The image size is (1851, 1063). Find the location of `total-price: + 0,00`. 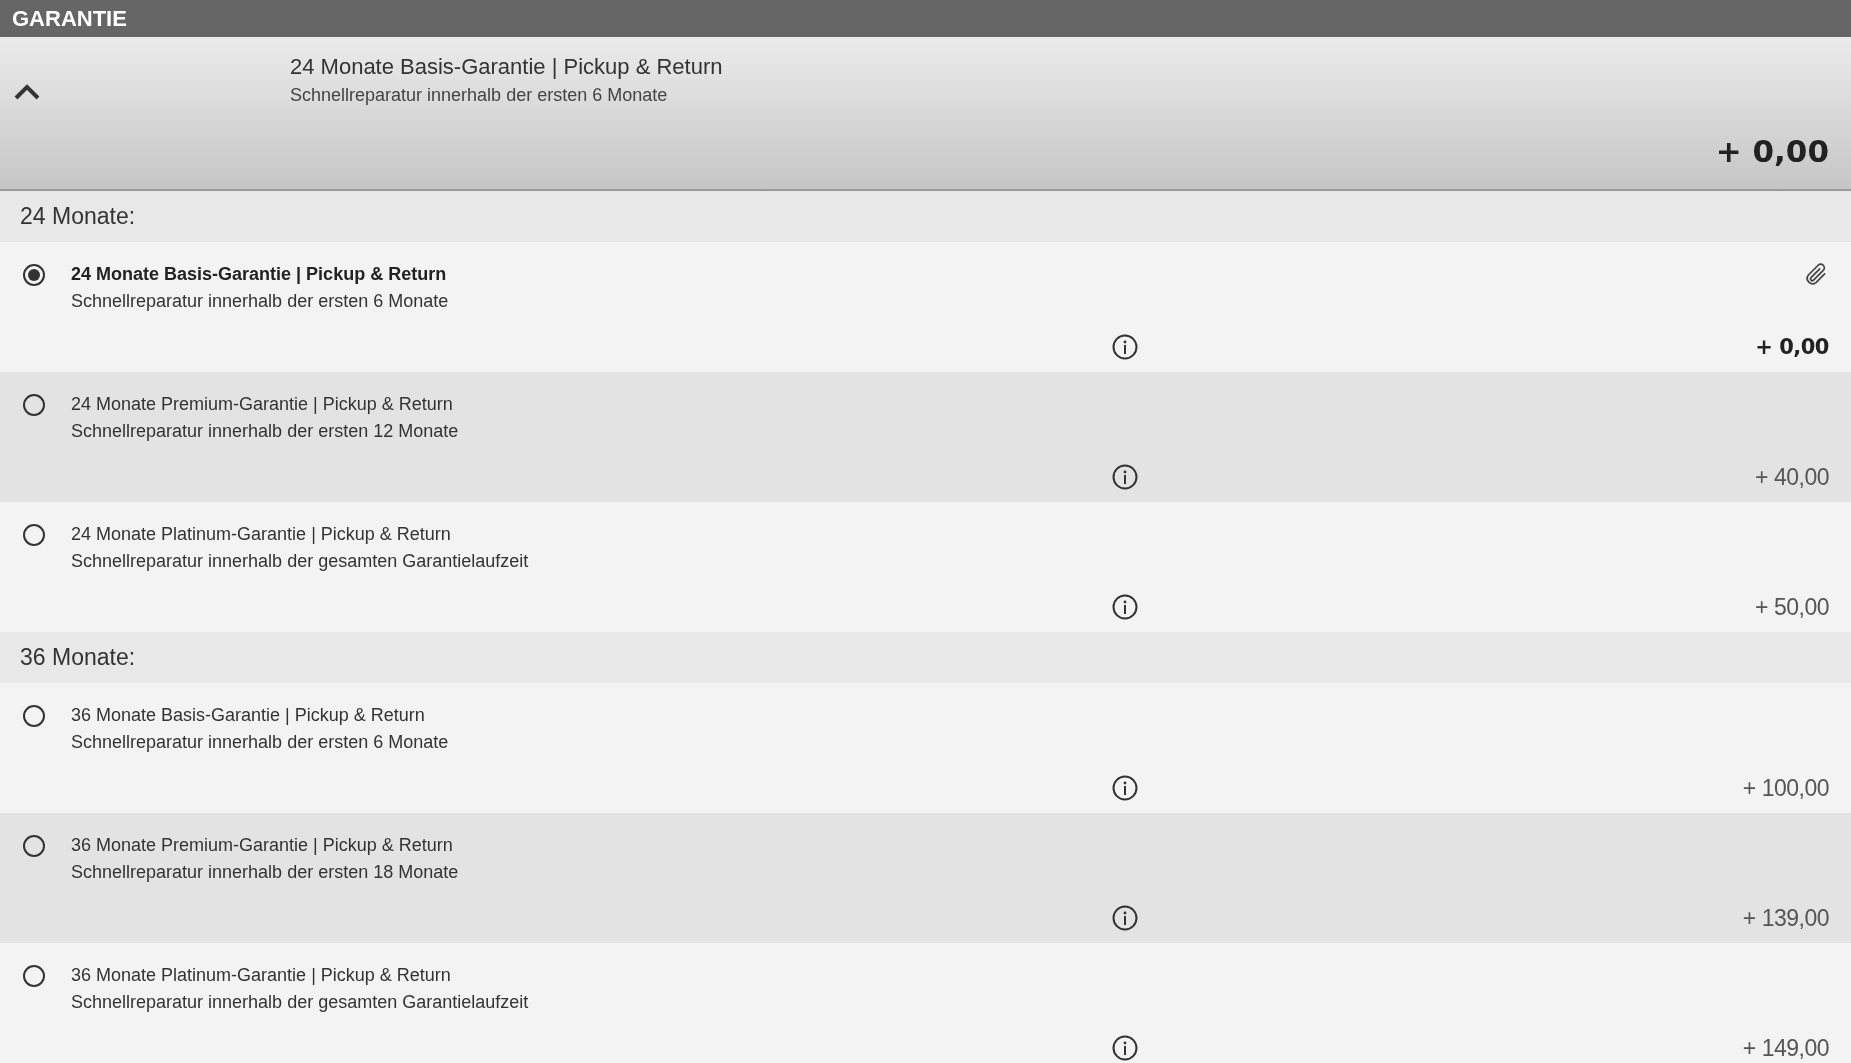

total-price: + 0,00 is located at coordinates (1772, 151).